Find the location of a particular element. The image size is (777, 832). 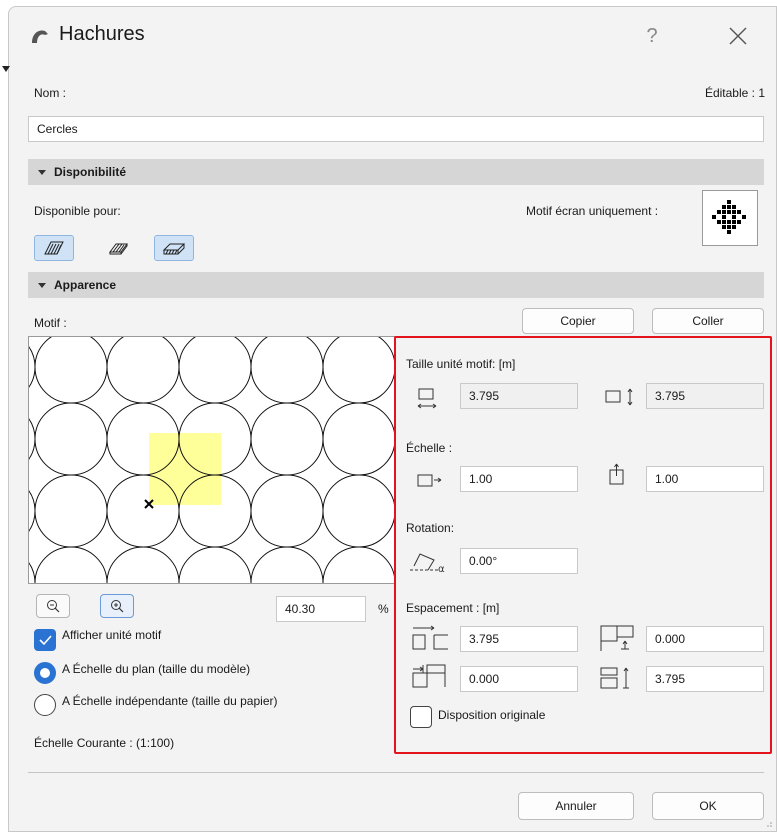

motif-label: Motif : is located at coordinates (50, 323).